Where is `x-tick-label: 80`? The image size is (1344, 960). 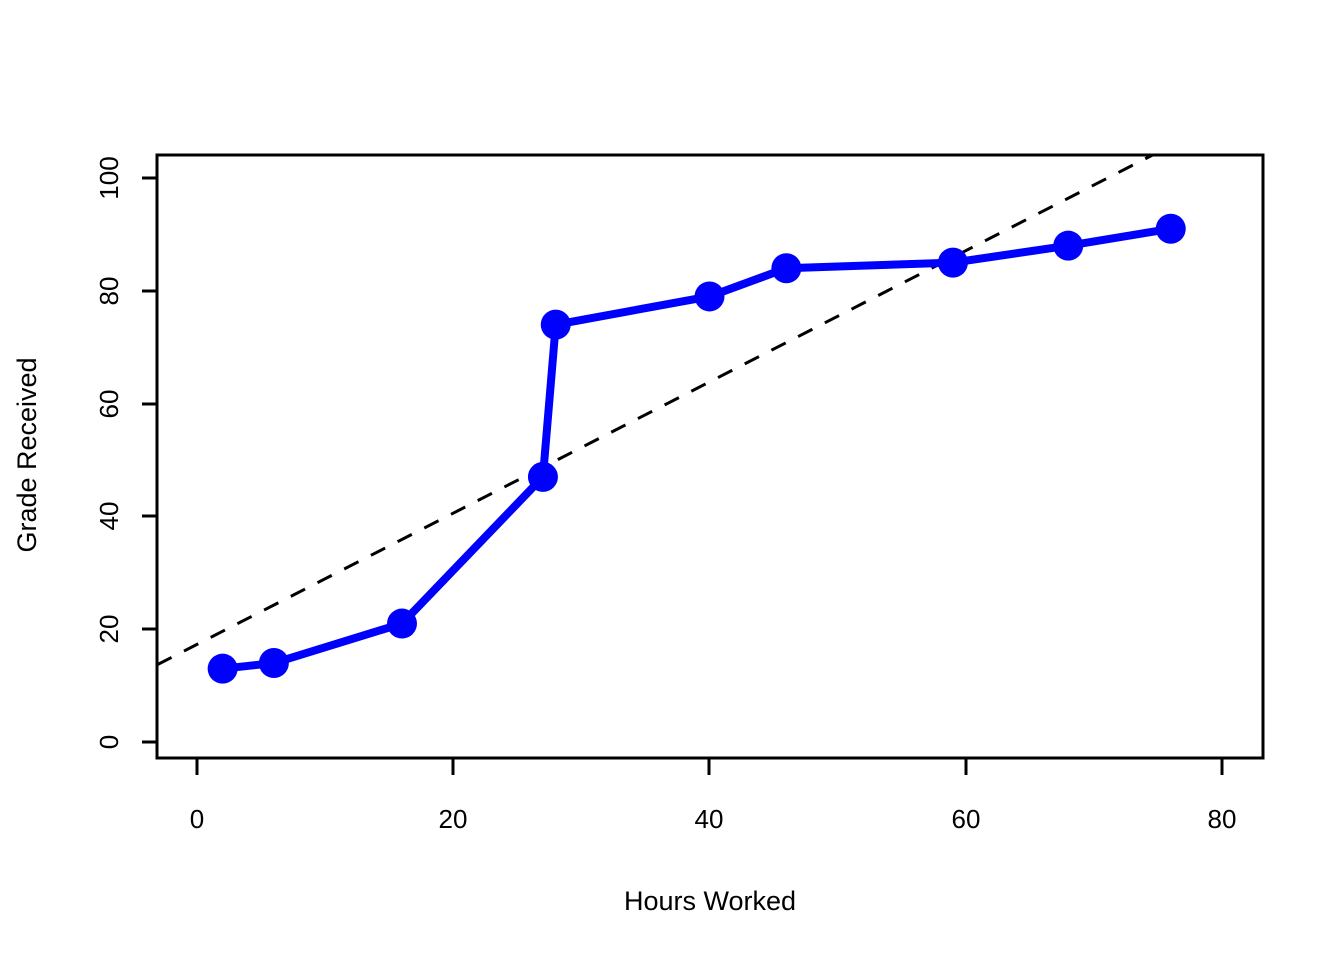 x-tick-label: 80 is located at coordinates (1222, 819).